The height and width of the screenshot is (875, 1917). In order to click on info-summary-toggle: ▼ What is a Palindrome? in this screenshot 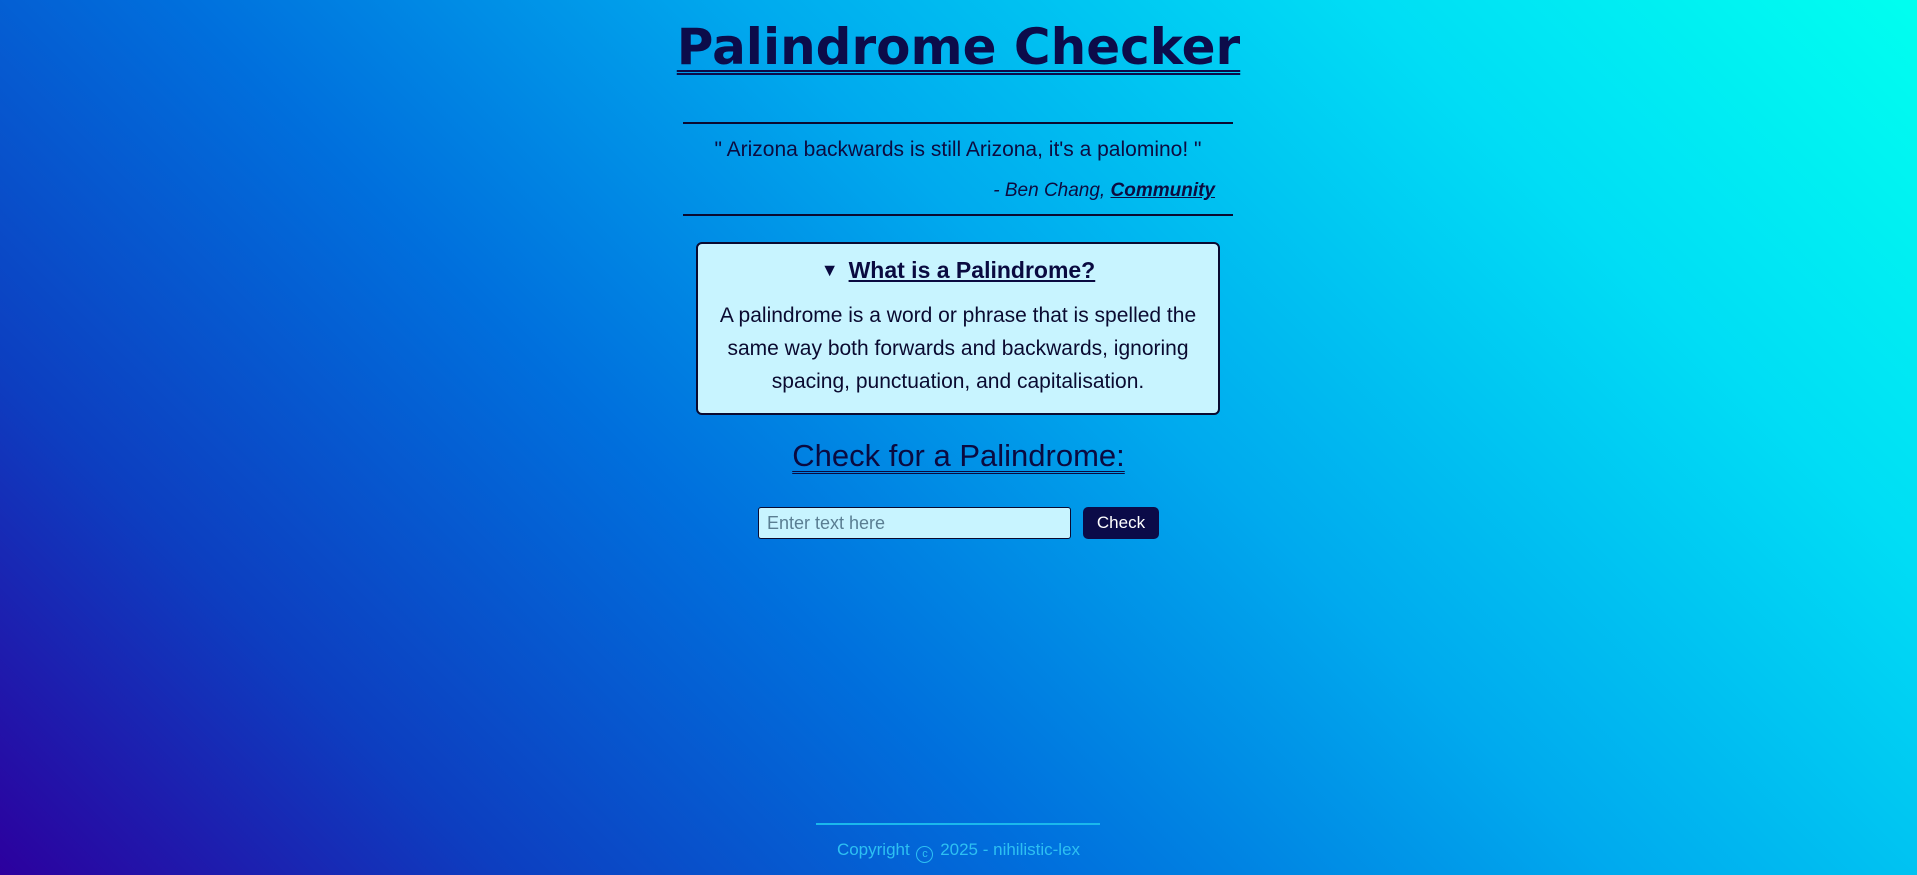, I will do `click(958, 270)`.